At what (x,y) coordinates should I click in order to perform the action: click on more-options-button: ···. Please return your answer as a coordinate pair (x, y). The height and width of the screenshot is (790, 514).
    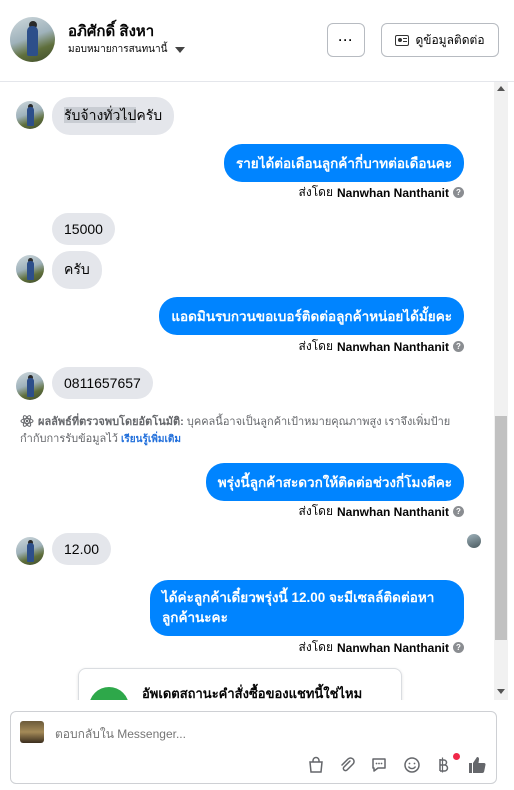
    Looking at the image, I should click on (346, 40).